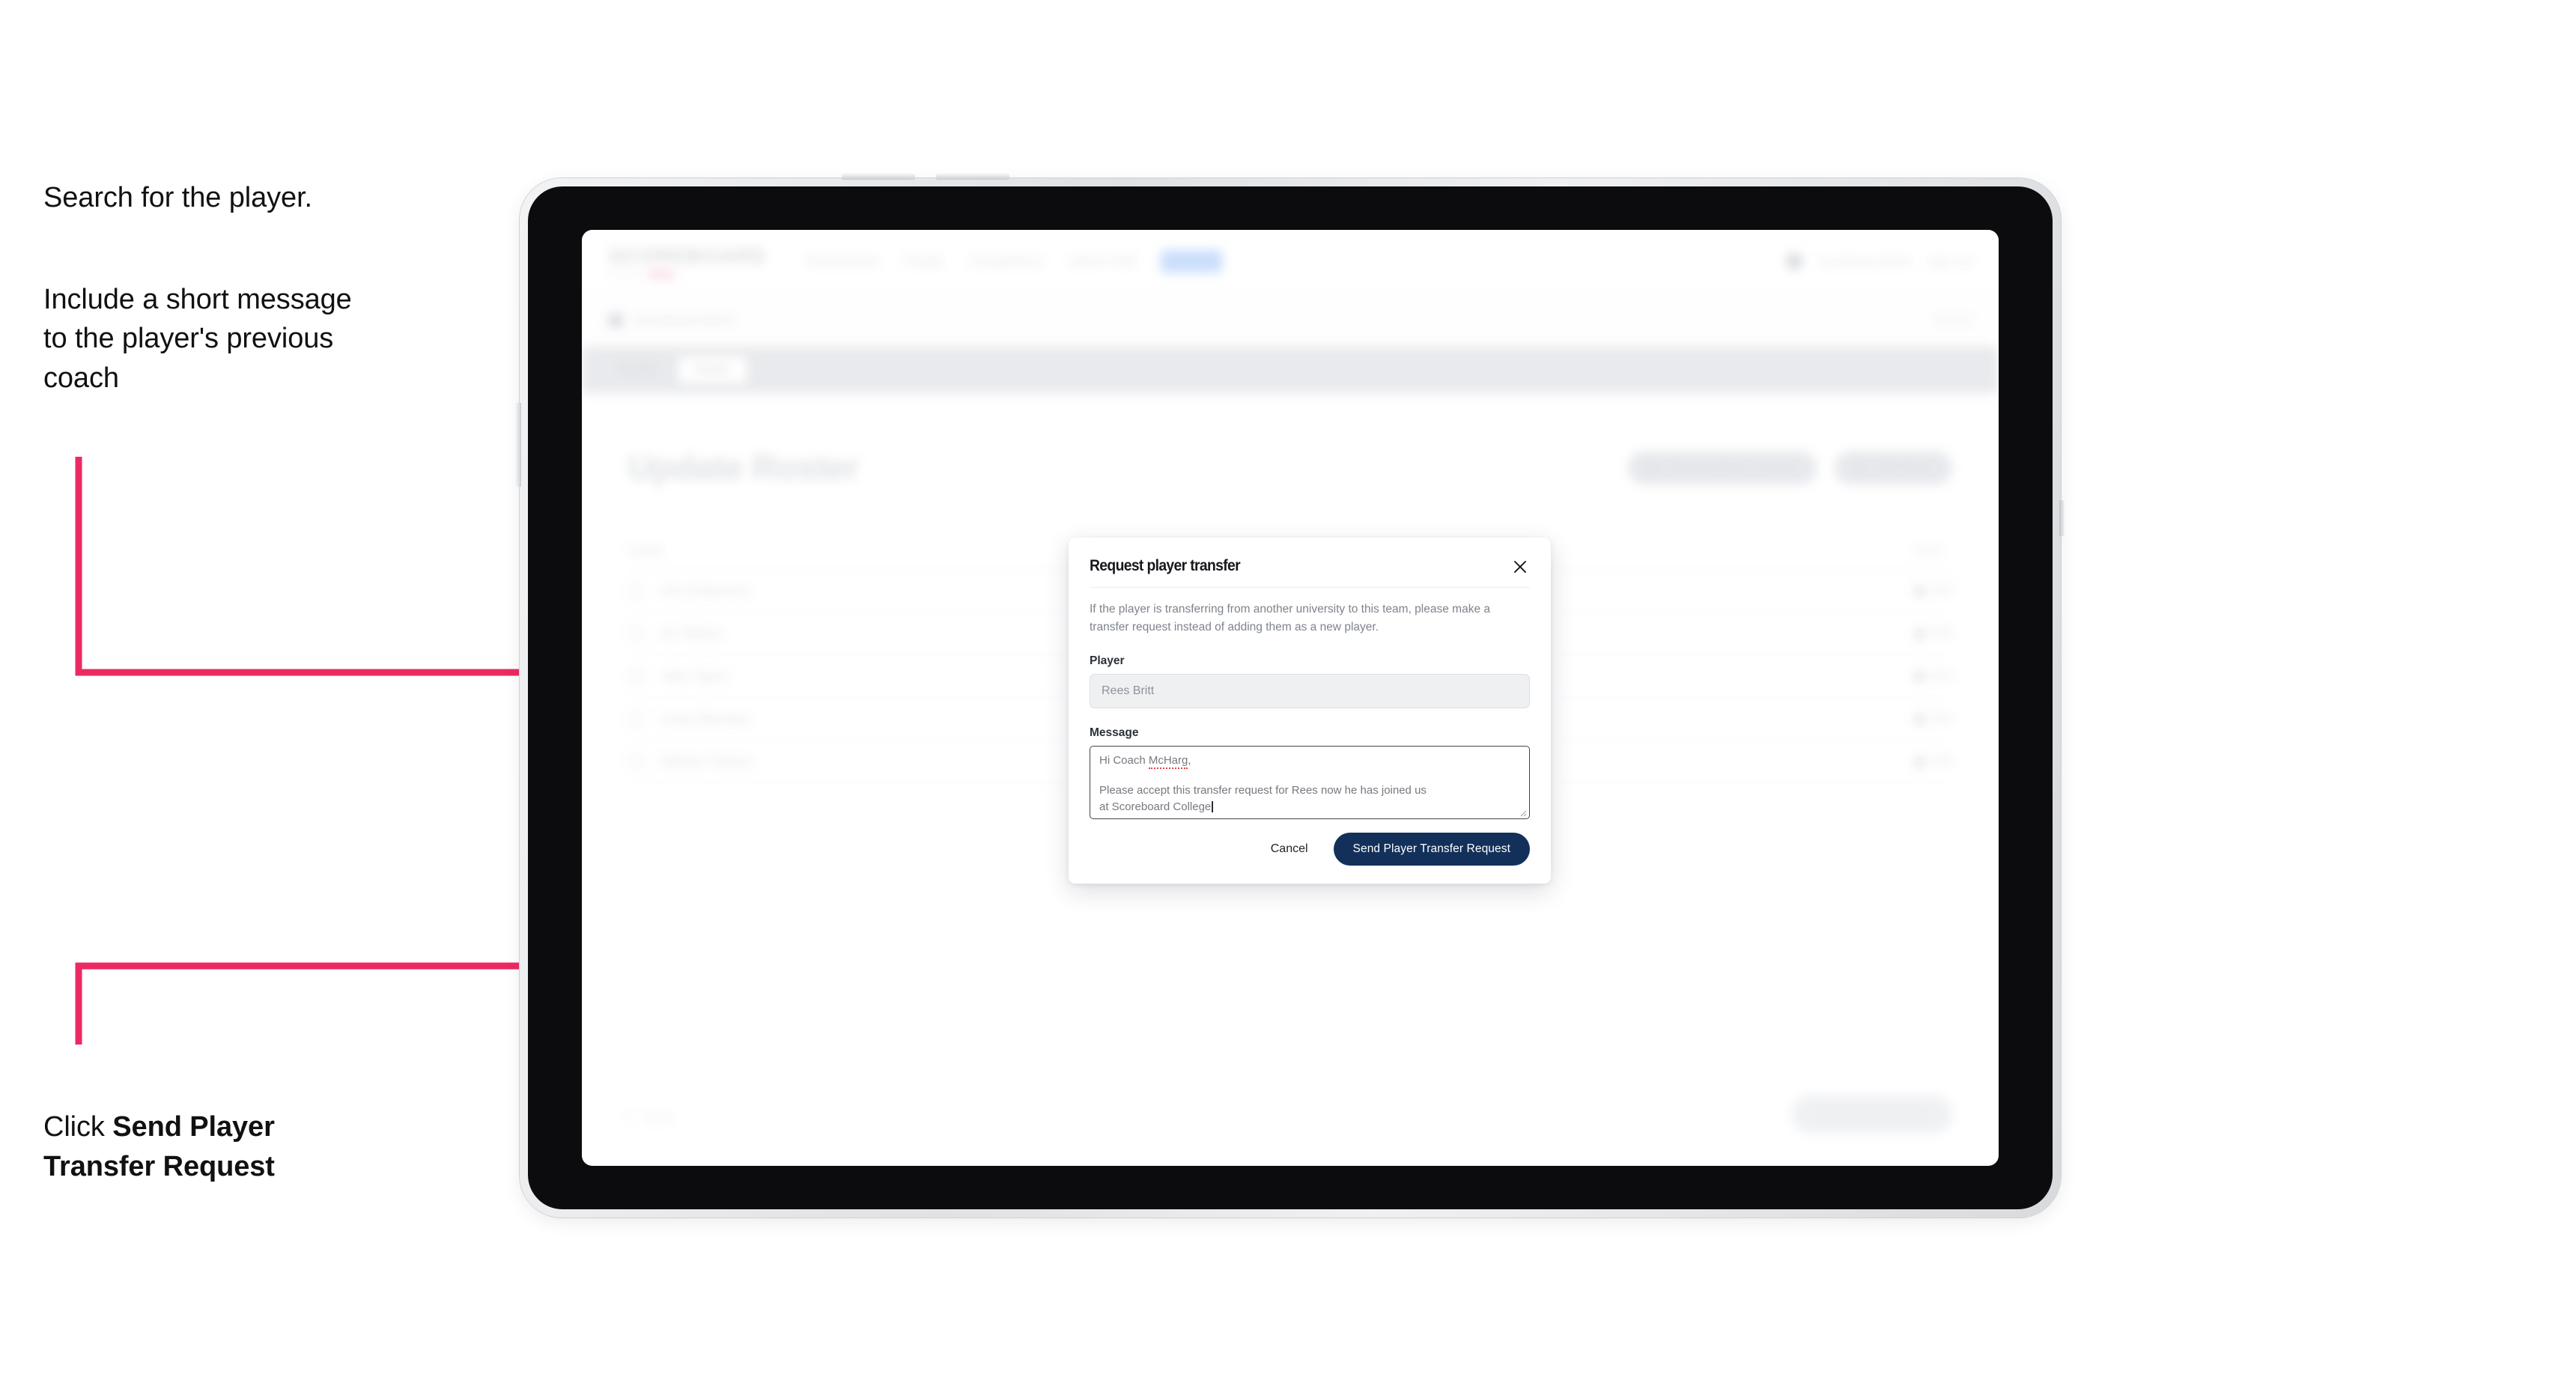  I want to click on annotation-search-player: Search for the player., so click(178, 197).